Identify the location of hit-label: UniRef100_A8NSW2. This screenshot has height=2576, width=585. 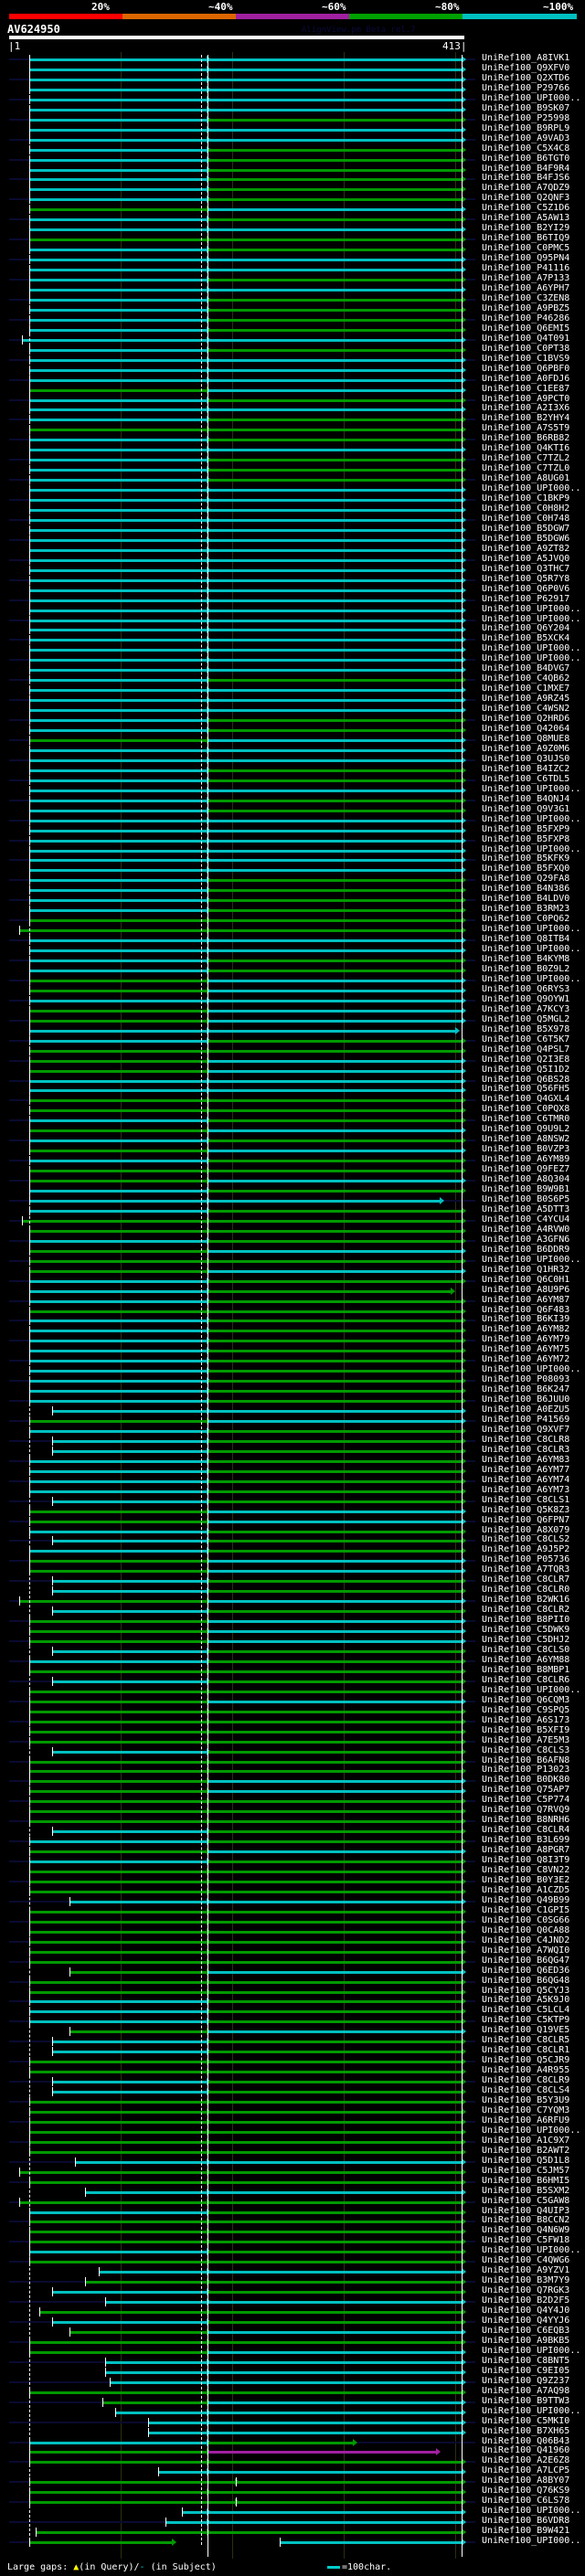
(525, 1139).